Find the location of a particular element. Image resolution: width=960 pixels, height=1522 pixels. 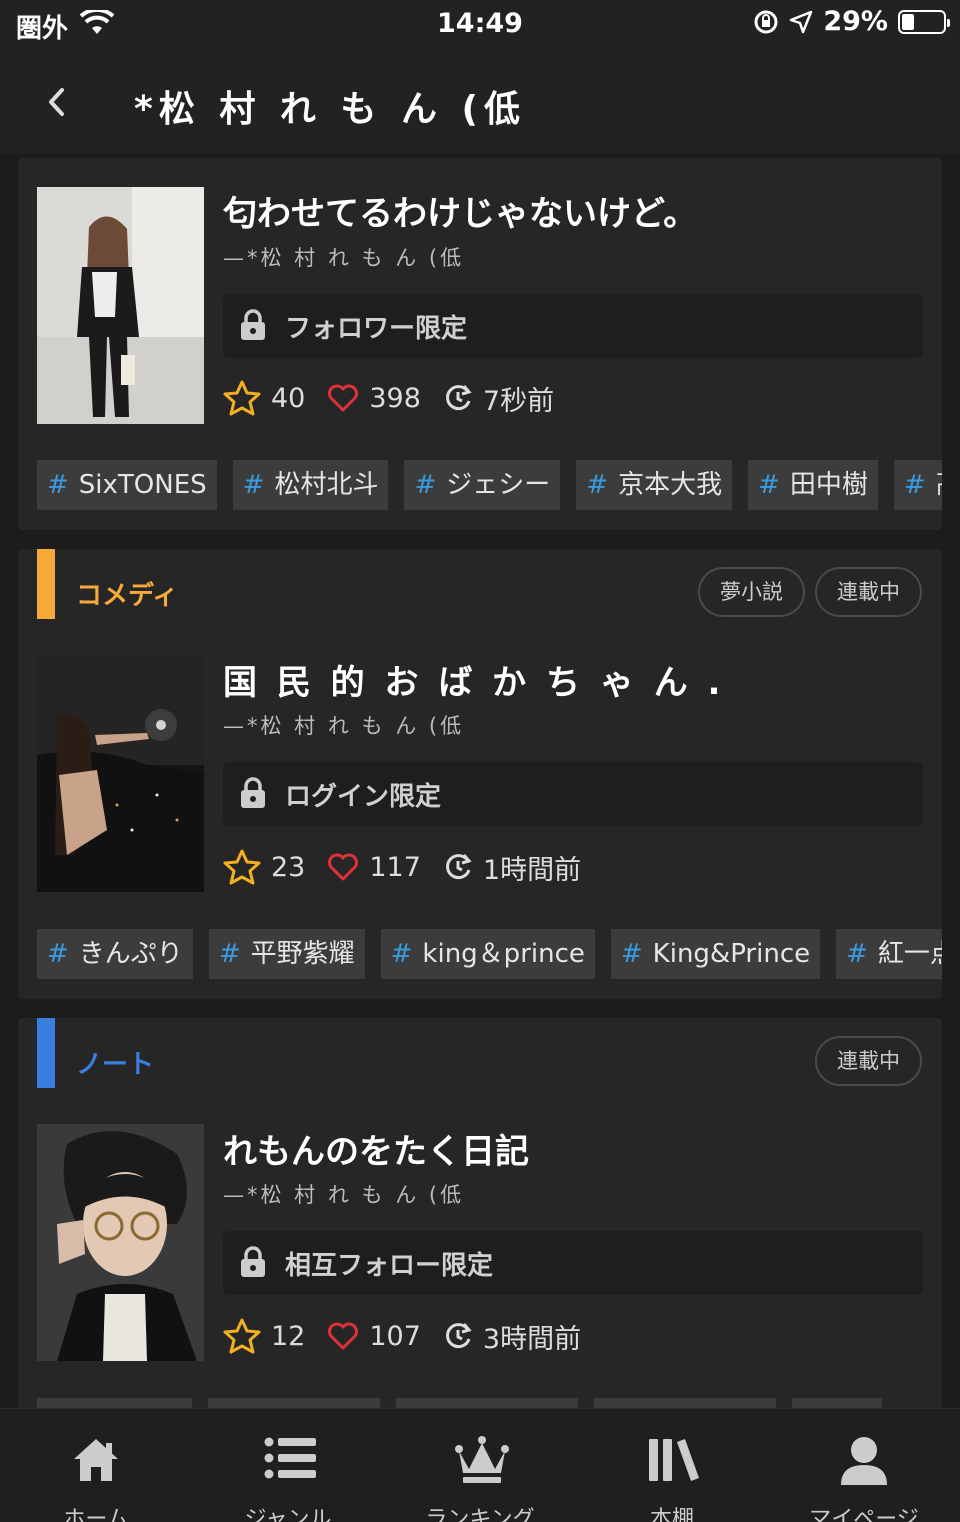

status-bar: 圏外 14:49 29% is located at coordinates (480, 24).